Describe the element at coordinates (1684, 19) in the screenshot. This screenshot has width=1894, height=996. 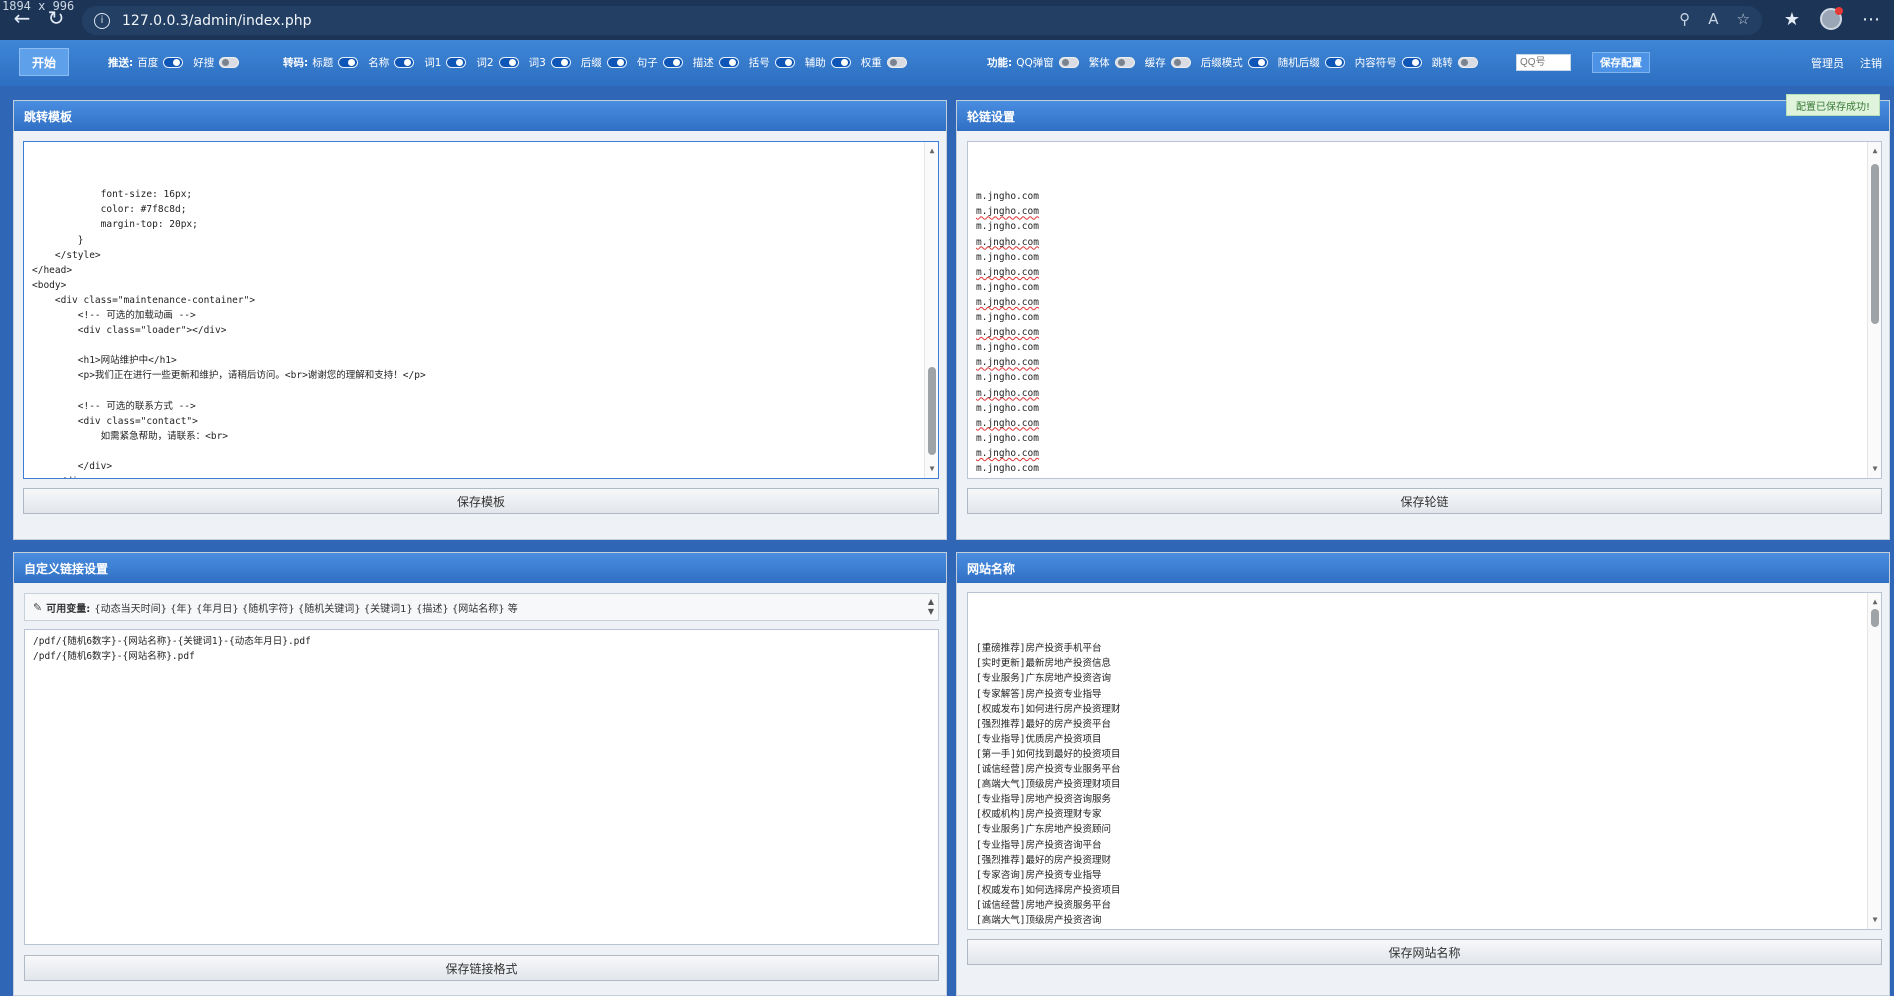
I see `zoom-icon: ⚲` at that location.